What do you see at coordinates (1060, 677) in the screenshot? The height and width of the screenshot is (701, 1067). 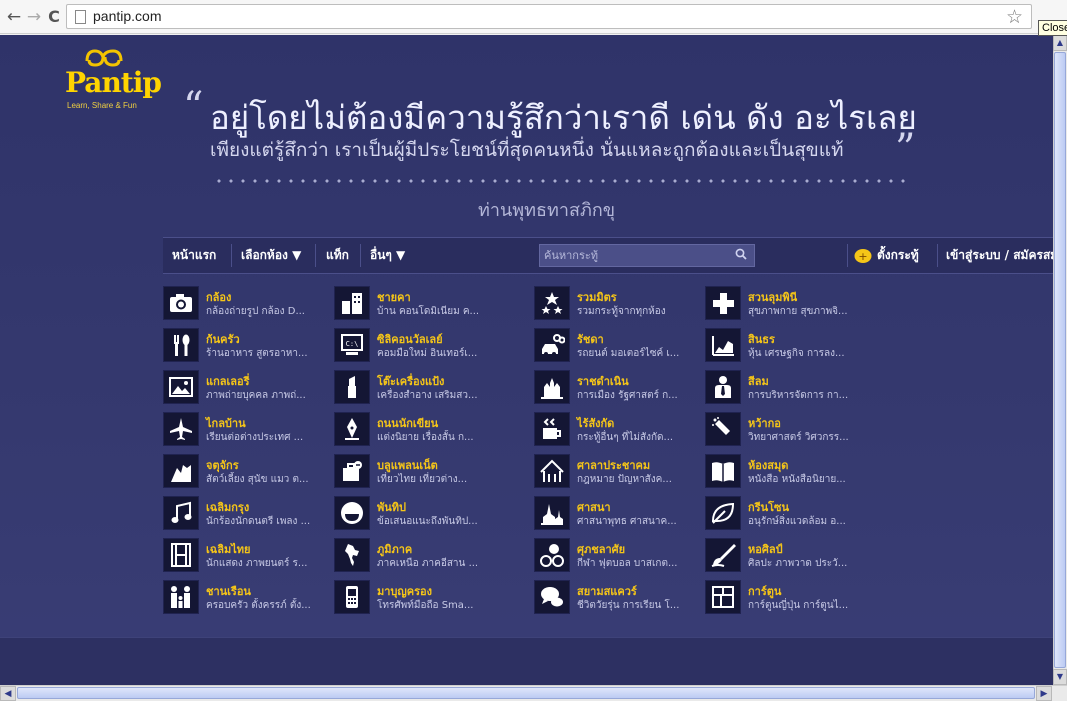 I see `scroll-down-arrow-icon: ▼` at bounding box center [1060, 677].